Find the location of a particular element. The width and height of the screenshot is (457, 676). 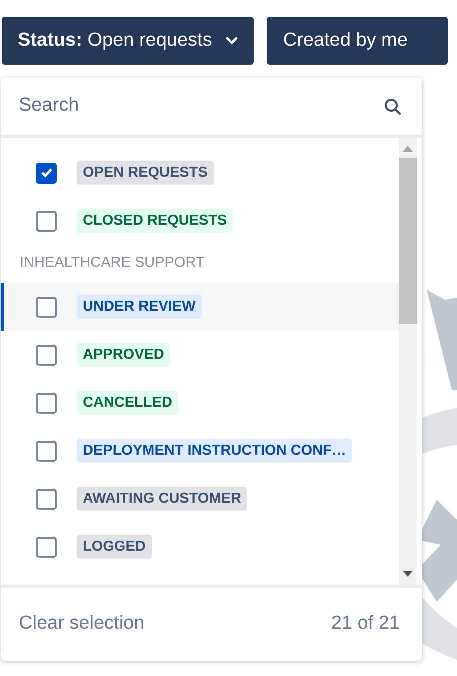

scrollbar is located at coordinates (408, 361).